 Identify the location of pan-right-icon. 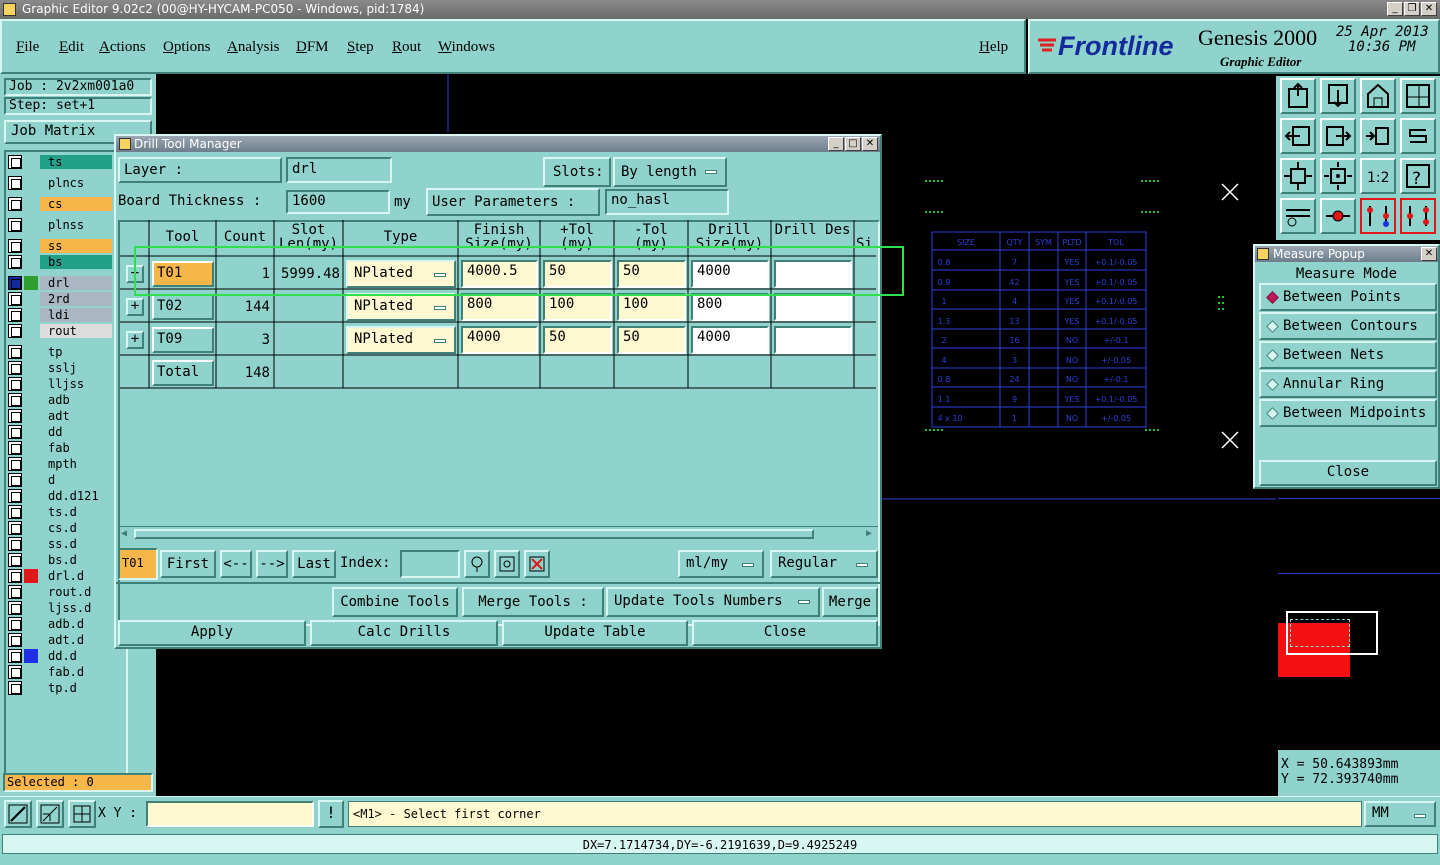
(1338, 136).